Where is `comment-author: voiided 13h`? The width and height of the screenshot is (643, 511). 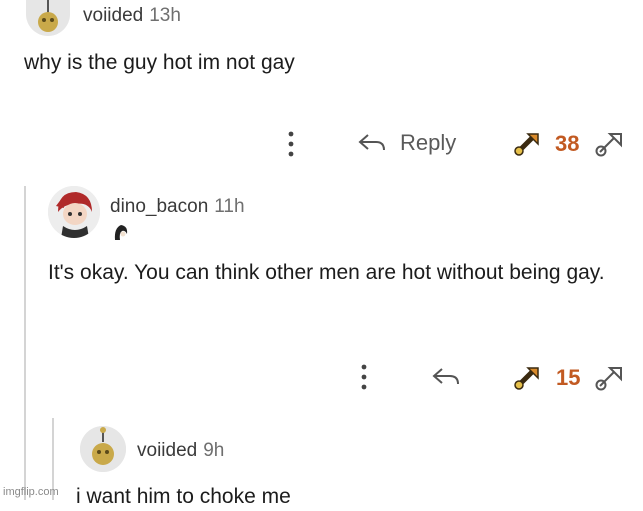
comment-author: voiided 13h is located at coordinates (132, 16).